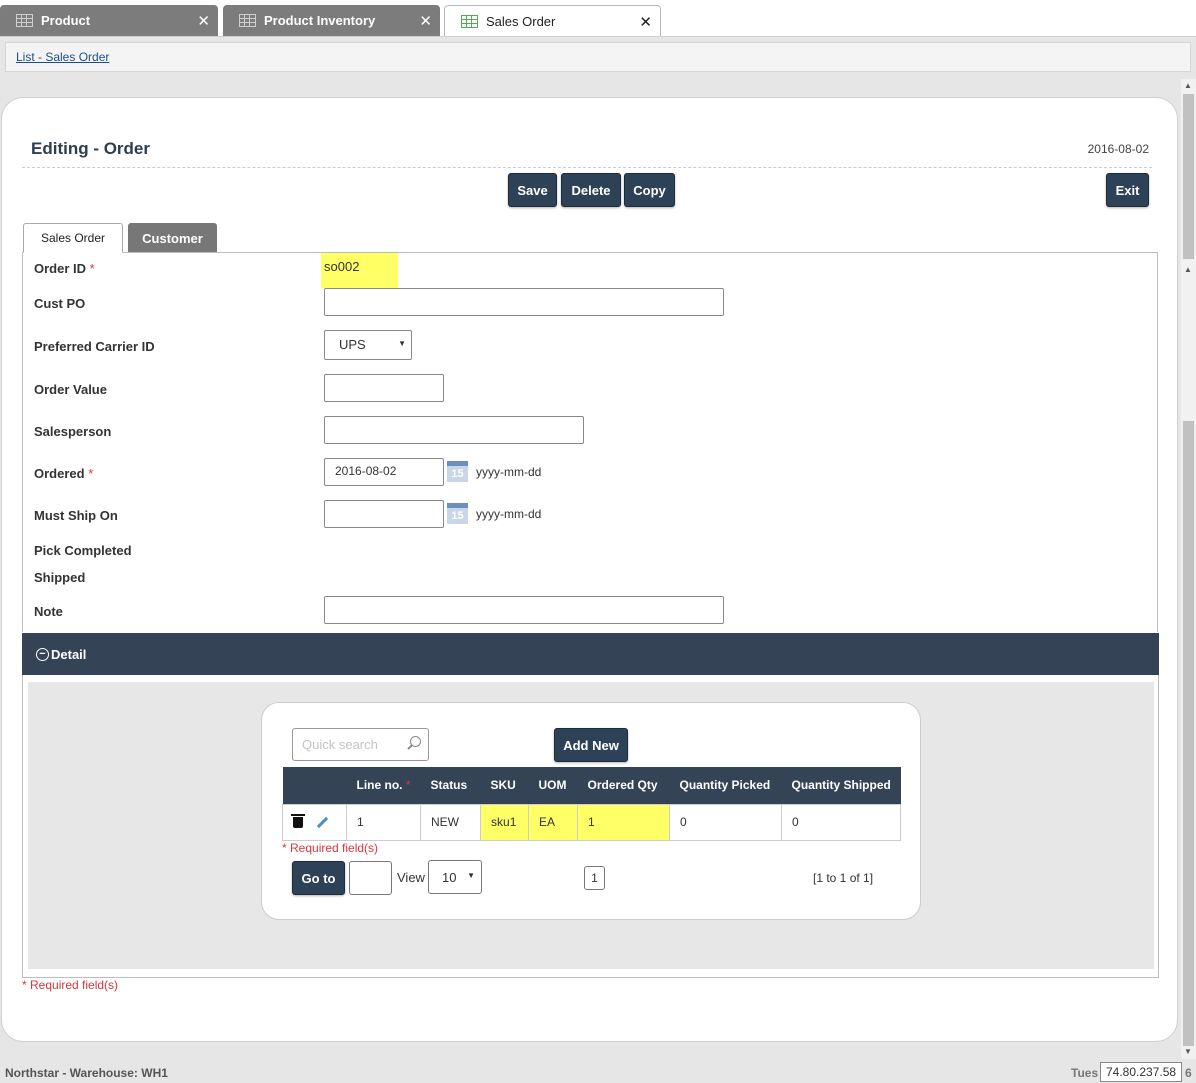 The image size is (1196, 1083). What do you see at coordinates (314, 822) in the screenshot?
I see `row-actions` at bounding box center [314, 822].